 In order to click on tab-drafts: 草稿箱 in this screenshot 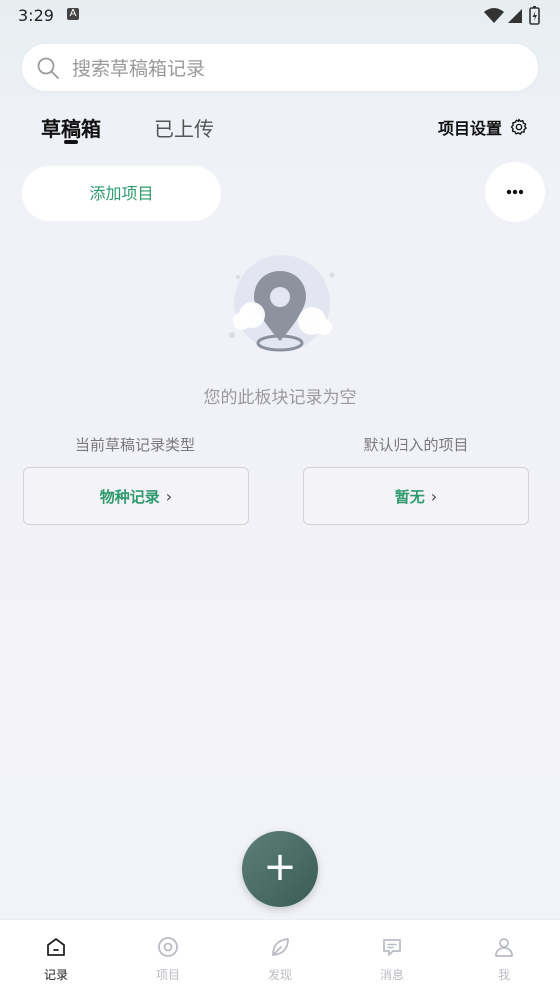, I will do `click(71, 127)`.